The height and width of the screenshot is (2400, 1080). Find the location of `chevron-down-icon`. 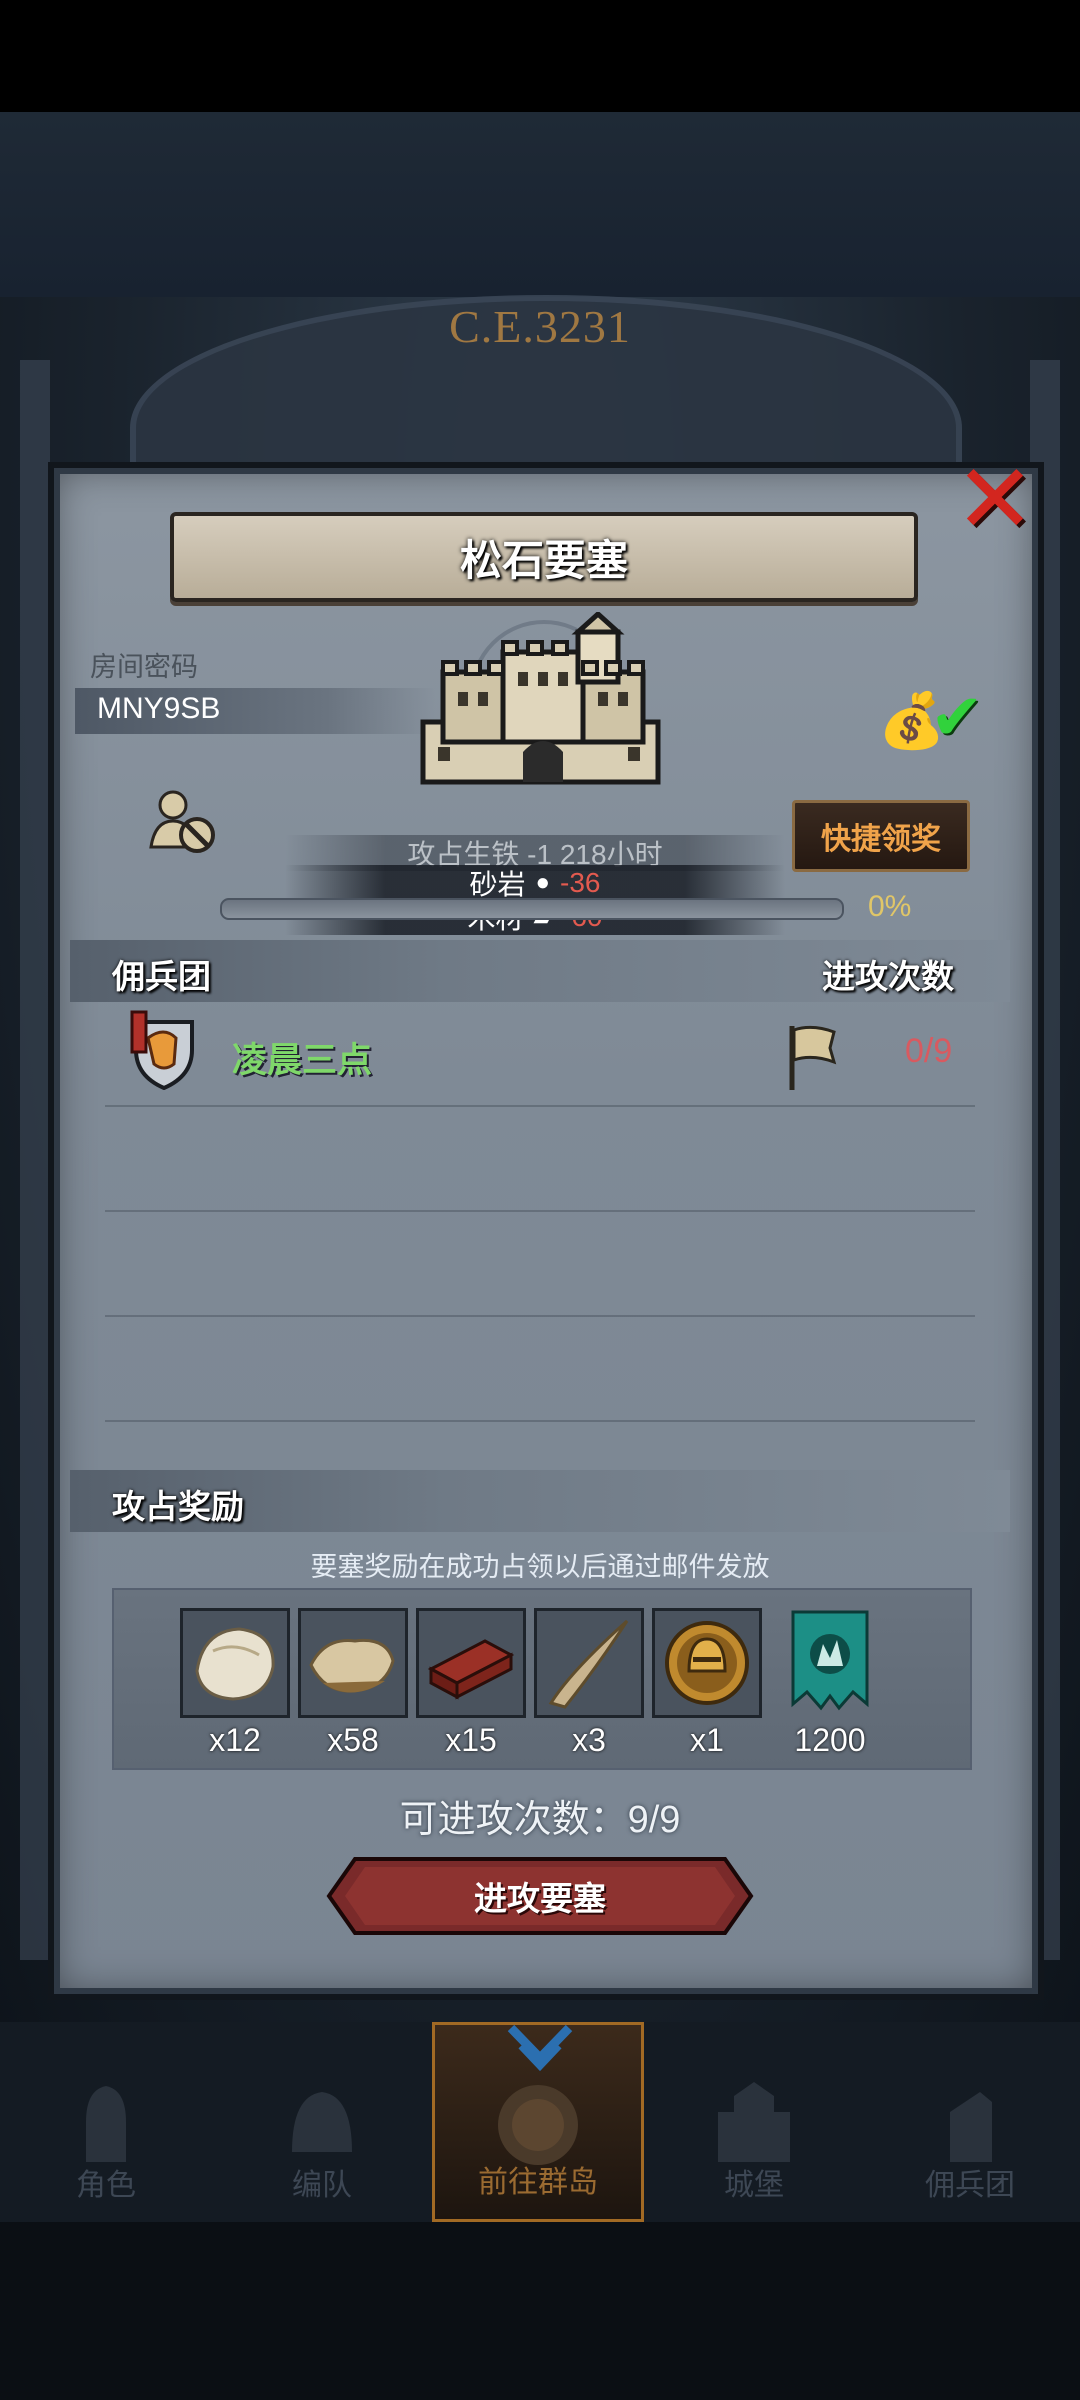

chevron-down-icon is located at coordinates (540, 2048).